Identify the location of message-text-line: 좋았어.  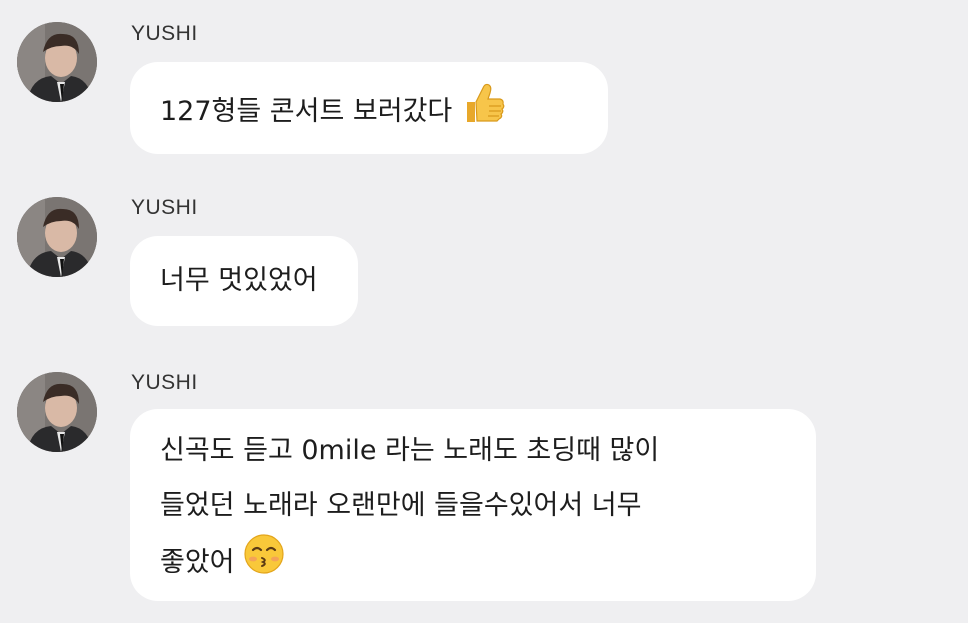
(202, 562).